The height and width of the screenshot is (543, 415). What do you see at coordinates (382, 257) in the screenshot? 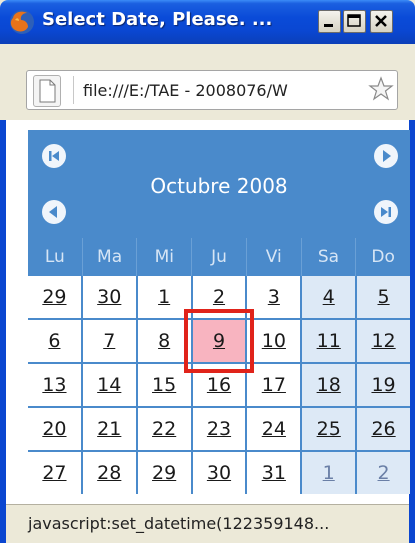
I see `weekday-label: Do` at bounding box center [382, 257].